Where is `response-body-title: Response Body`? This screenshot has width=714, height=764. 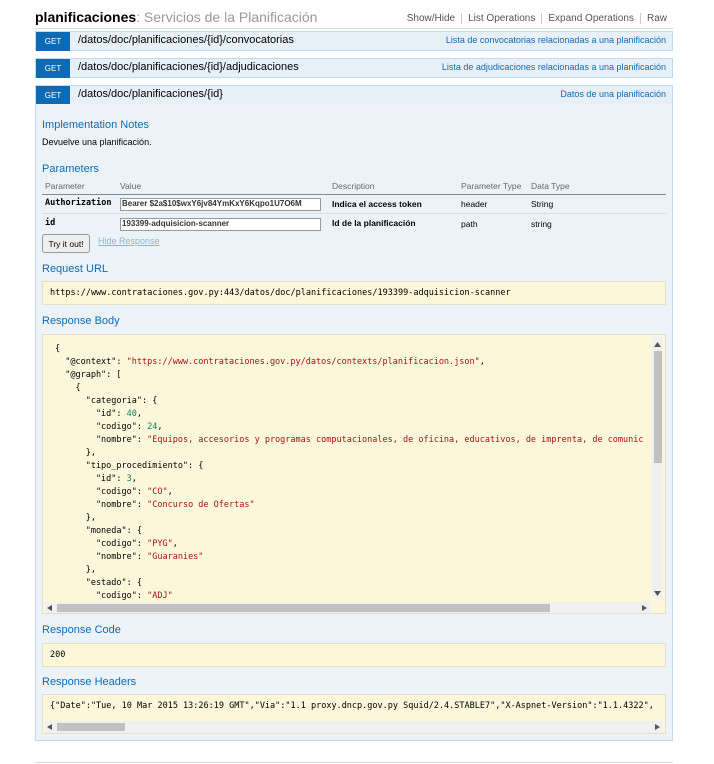
response-body-title: Response Body is located at coordinates (81, 321).